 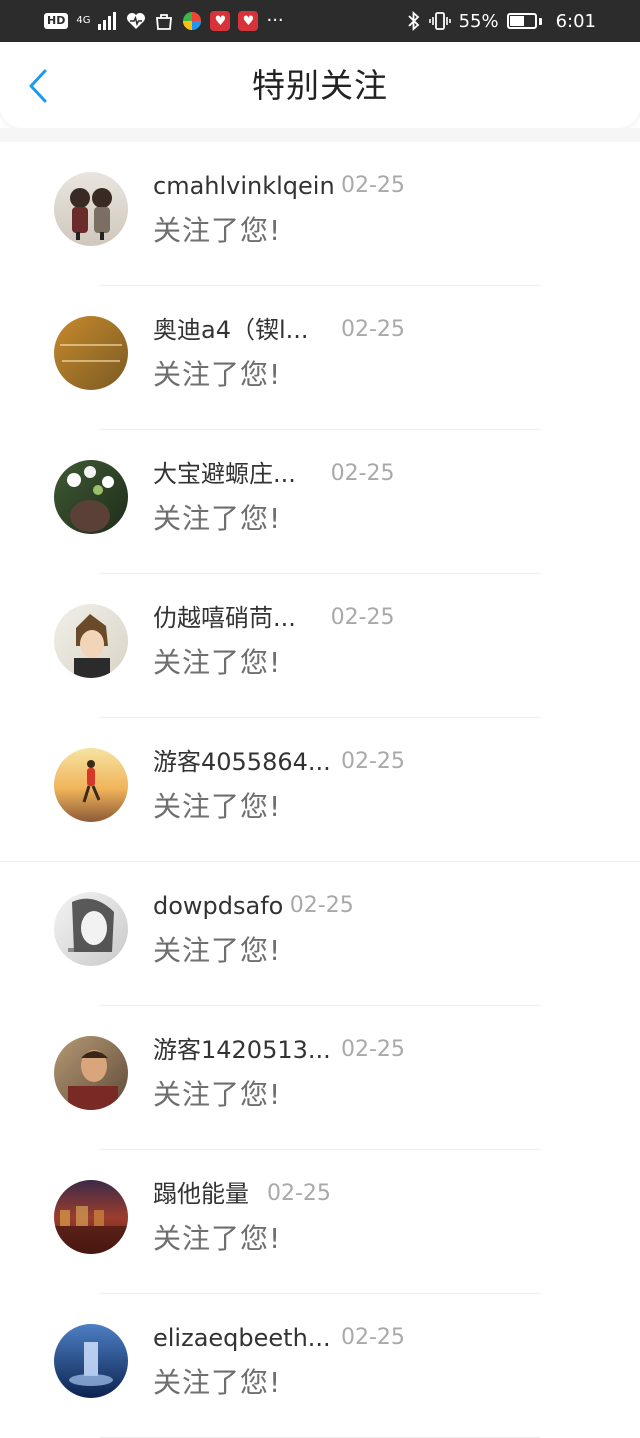 I want to click on flowers-avatar, so click(x=91, y=497).